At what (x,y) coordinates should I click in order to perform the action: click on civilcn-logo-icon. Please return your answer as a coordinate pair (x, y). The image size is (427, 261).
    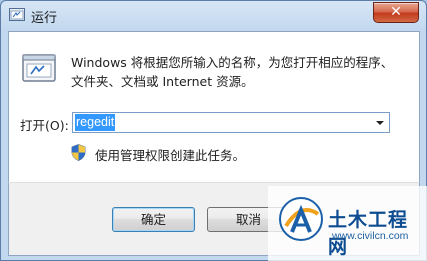
    Looking at the image, I should click on (301, 219).